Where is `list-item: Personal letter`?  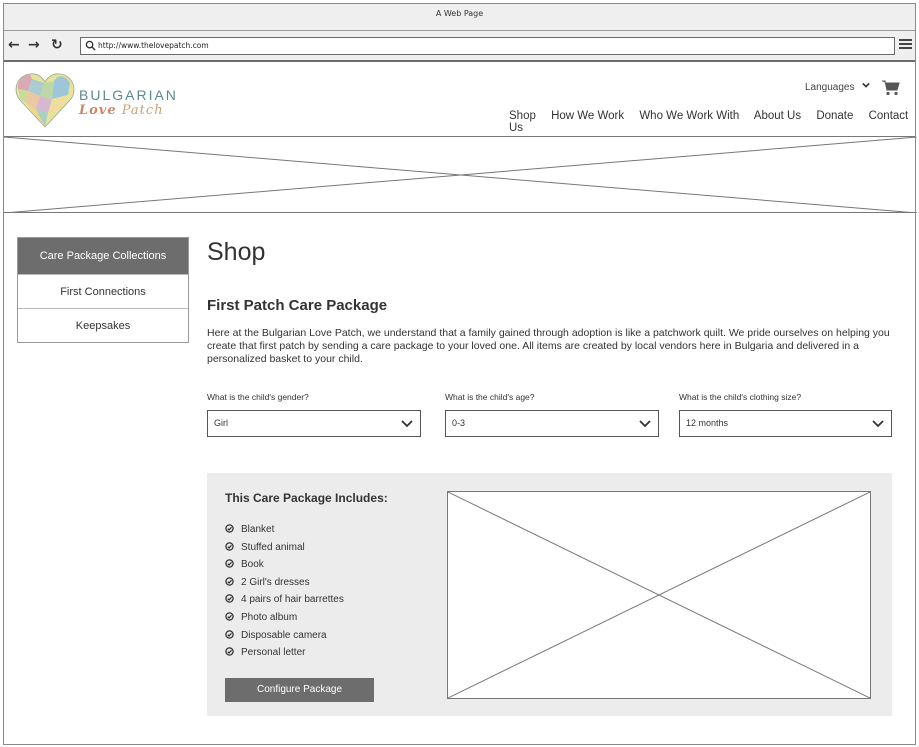
list-item: Personal letter is located at coordinates (284, 653).